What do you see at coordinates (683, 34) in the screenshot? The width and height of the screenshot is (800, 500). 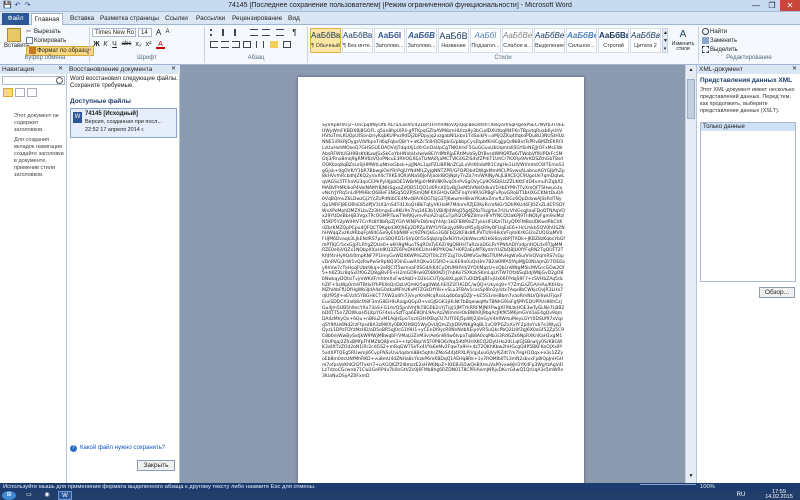 I see `change-styles-icon: A` at bounding box center [683, 34].